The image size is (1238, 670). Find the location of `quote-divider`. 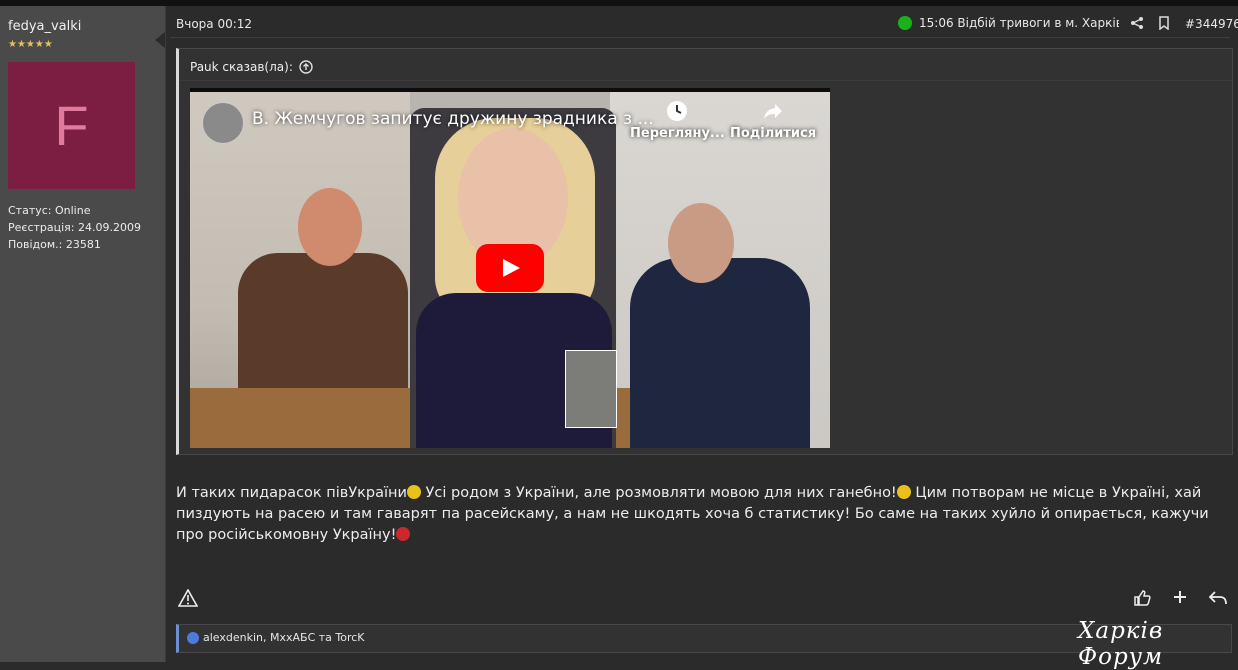

quote-divider is located at coordinates (705, 80).